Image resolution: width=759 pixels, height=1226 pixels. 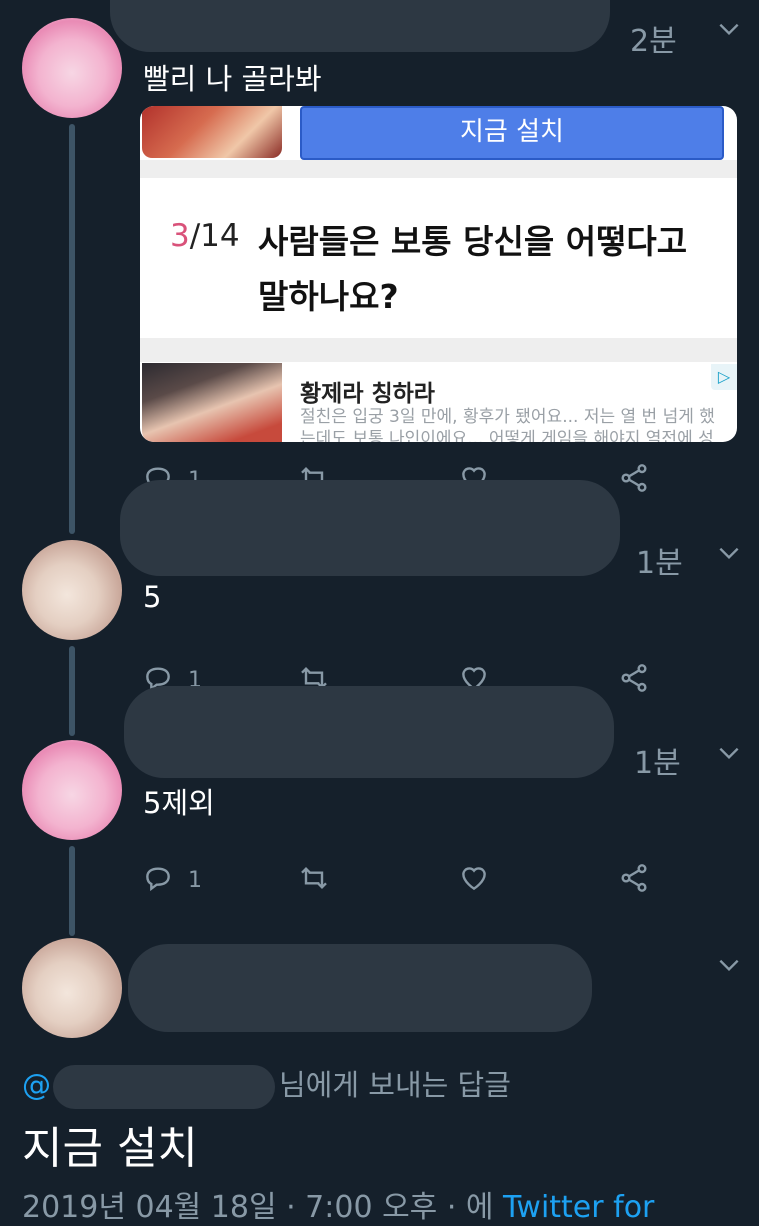 What do you see at coordinates (653, 41) in the screenshot?
I see `tweet-time: 2분` at bounding box center [653, 41].